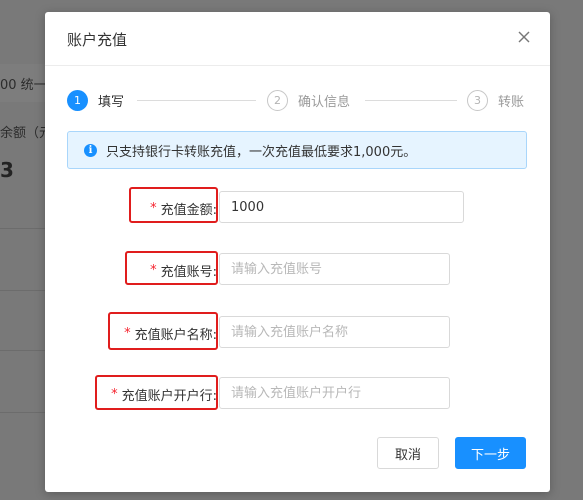 Image resolution: width=583 pixels, height=500 pixels. Describe the element at coordinates (495, 100) in the screenshot. I see `step-transfer: 3 转账` at that location.